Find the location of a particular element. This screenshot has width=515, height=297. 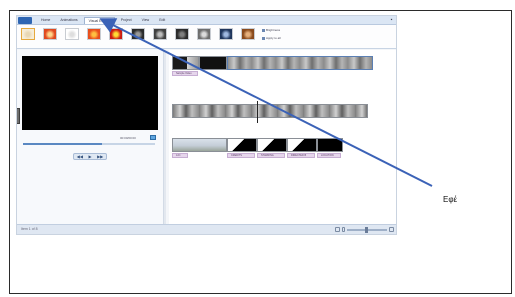

caption-sample-video: Sample Video is located at coordinates (185, 73).